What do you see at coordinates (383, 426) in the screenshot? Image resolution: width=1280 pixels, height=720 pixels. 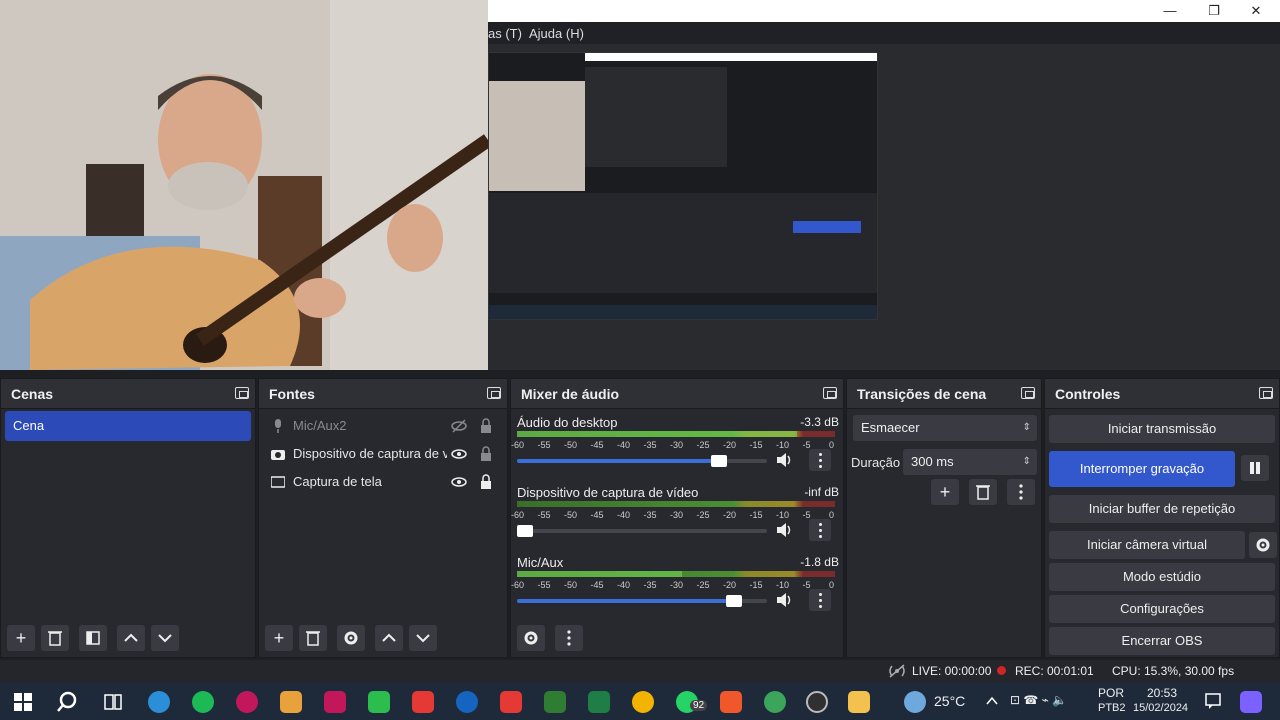 I see `source-item-mic-aux2: Mic/Aux2` at bounding box center [383, 426].